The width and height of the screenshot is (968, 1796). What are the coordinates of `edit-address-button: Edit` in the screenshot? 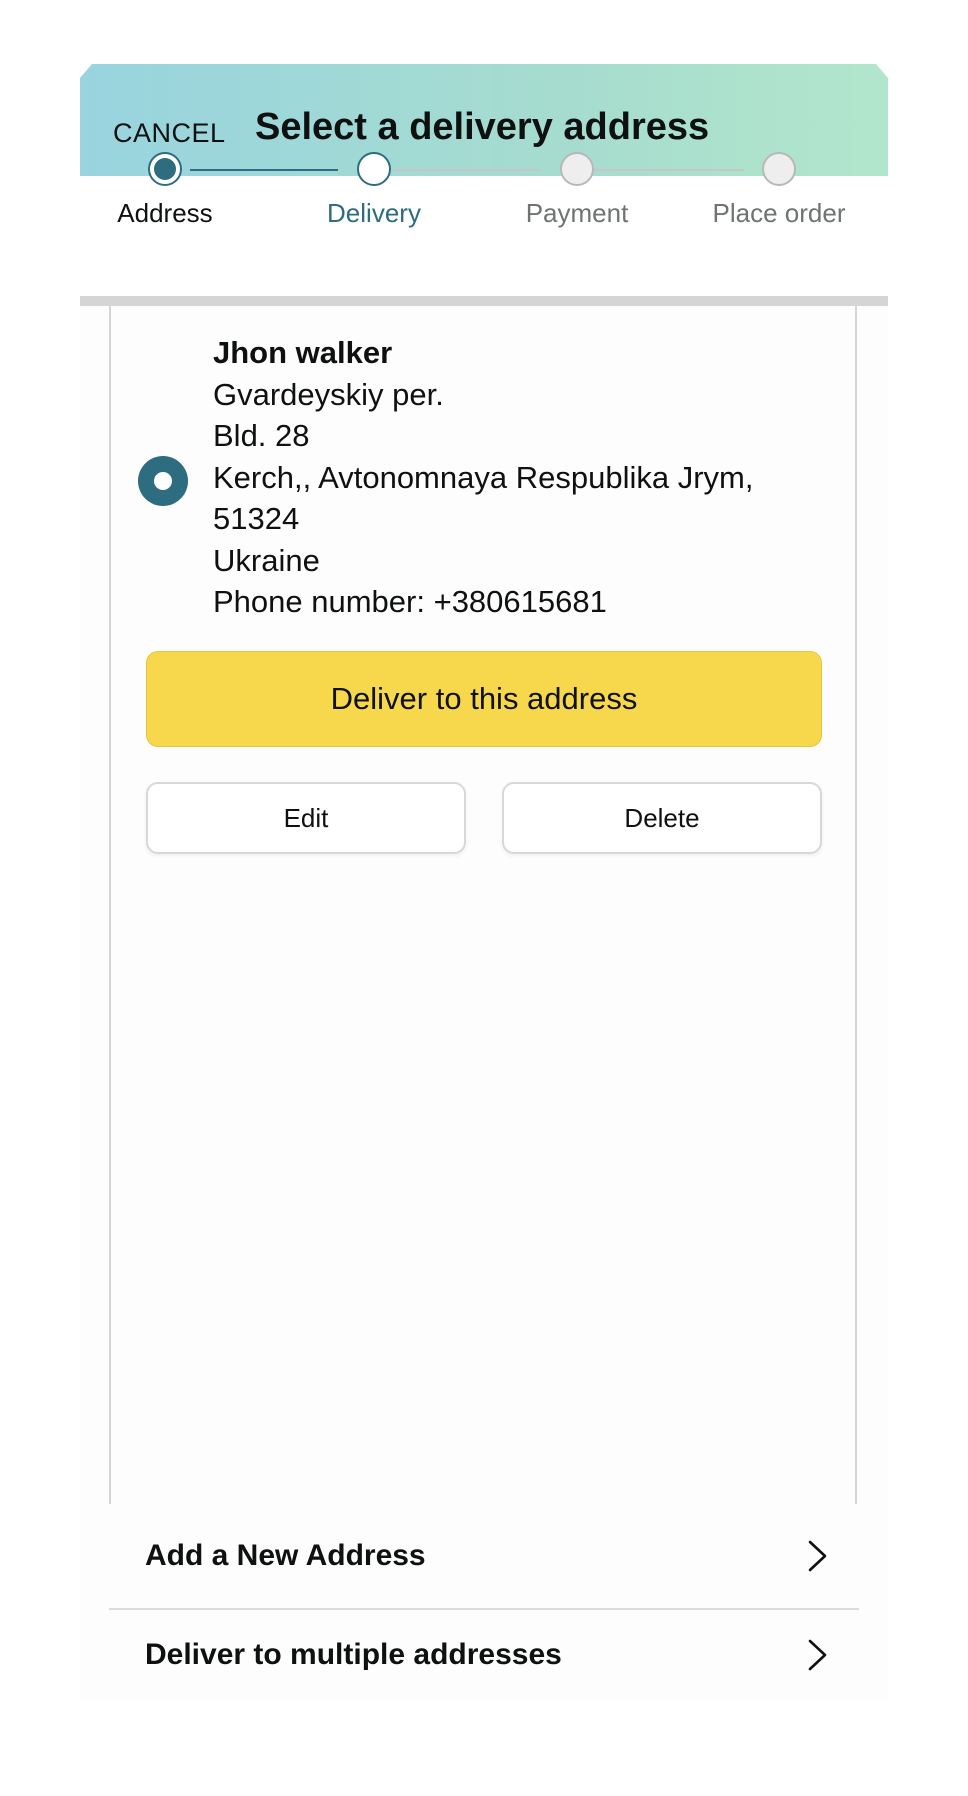 It's located at (306, 818).